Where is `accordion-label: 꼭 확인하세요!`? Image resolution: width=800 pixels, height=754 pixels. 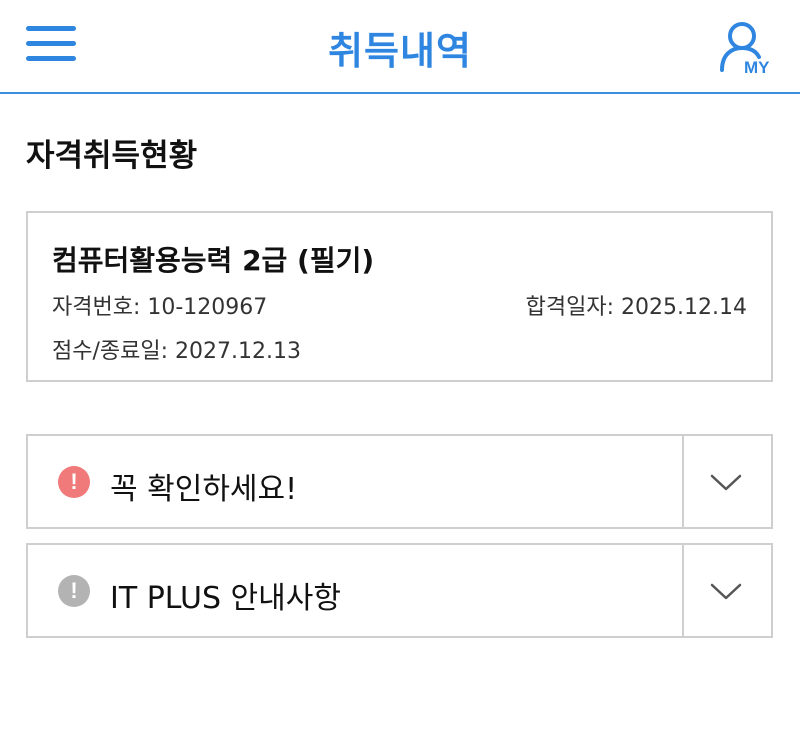 accordion-label: 꼭 확인하세요! is located at coordinates (204, 489).